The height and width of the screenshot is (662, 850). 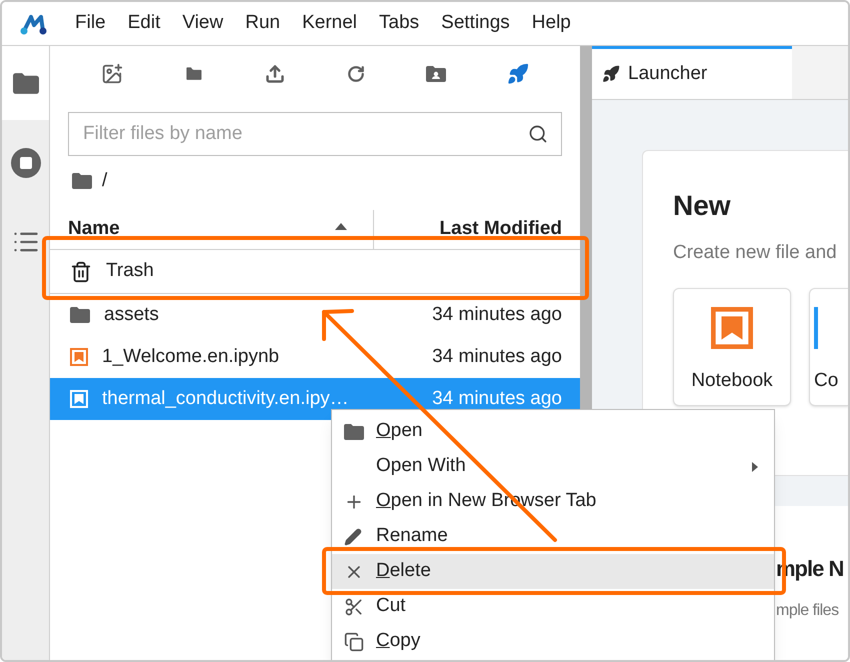 I want to click on column-header: Name, so click(x=212, y=229).